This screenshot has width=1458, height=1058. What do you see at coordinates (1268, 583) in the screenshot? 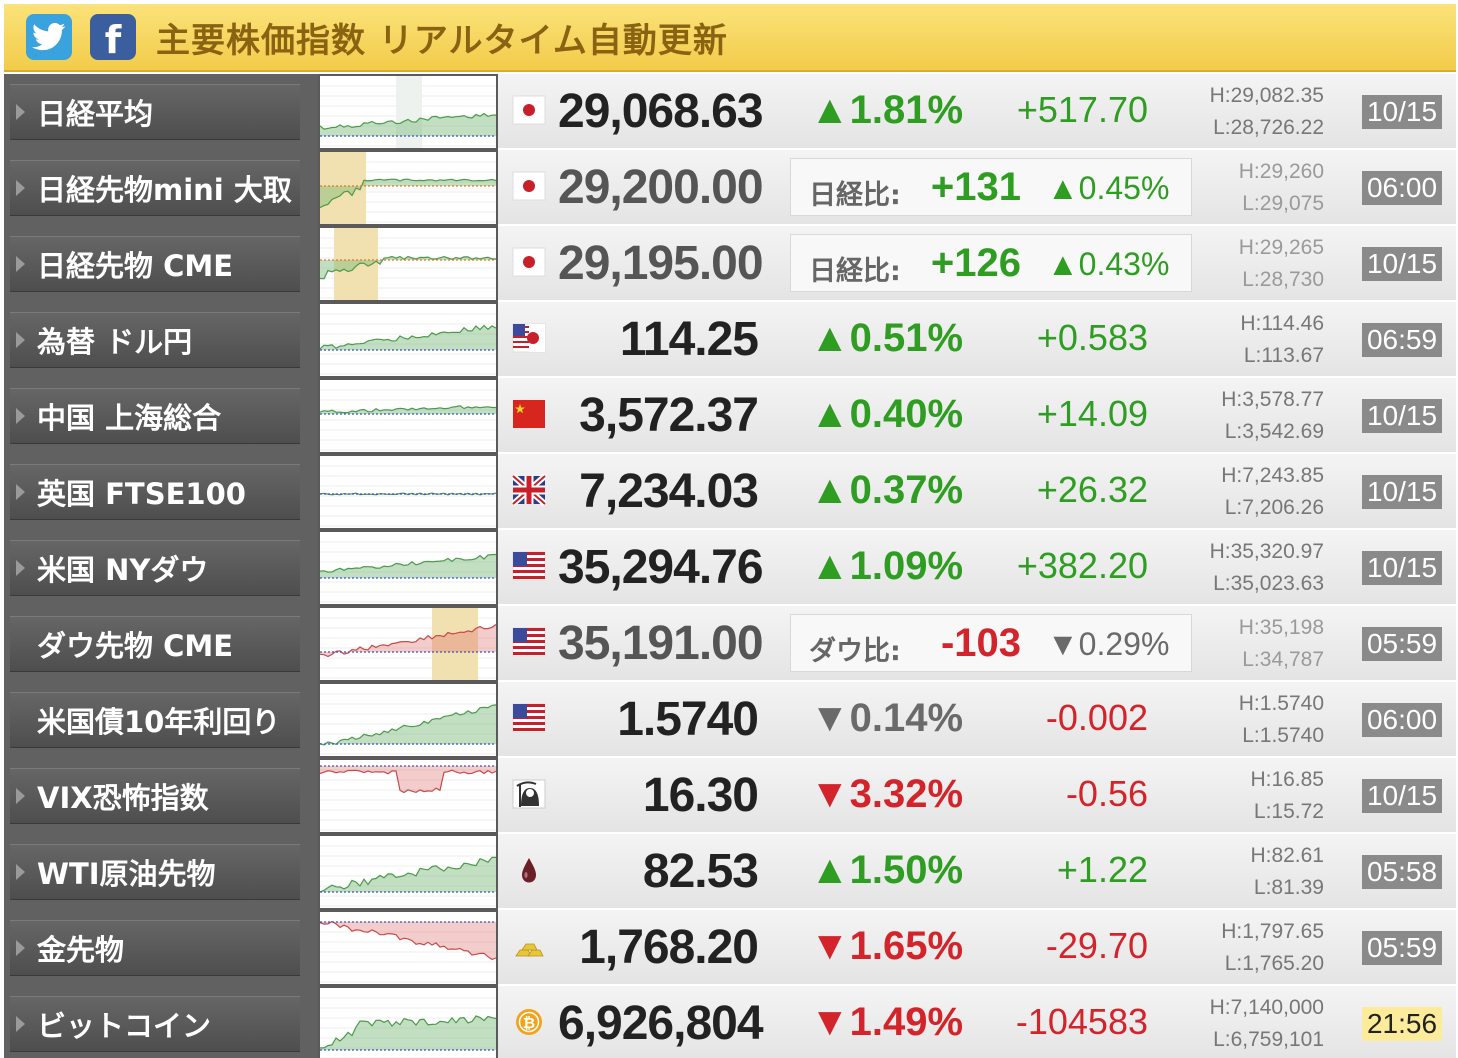
I see `low-value: L:35,023.63` at bounding box center [1268, 583].